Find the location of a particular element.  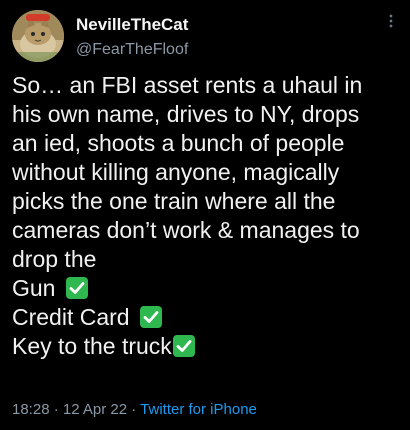

avatar is located at coordinates (38, 36).